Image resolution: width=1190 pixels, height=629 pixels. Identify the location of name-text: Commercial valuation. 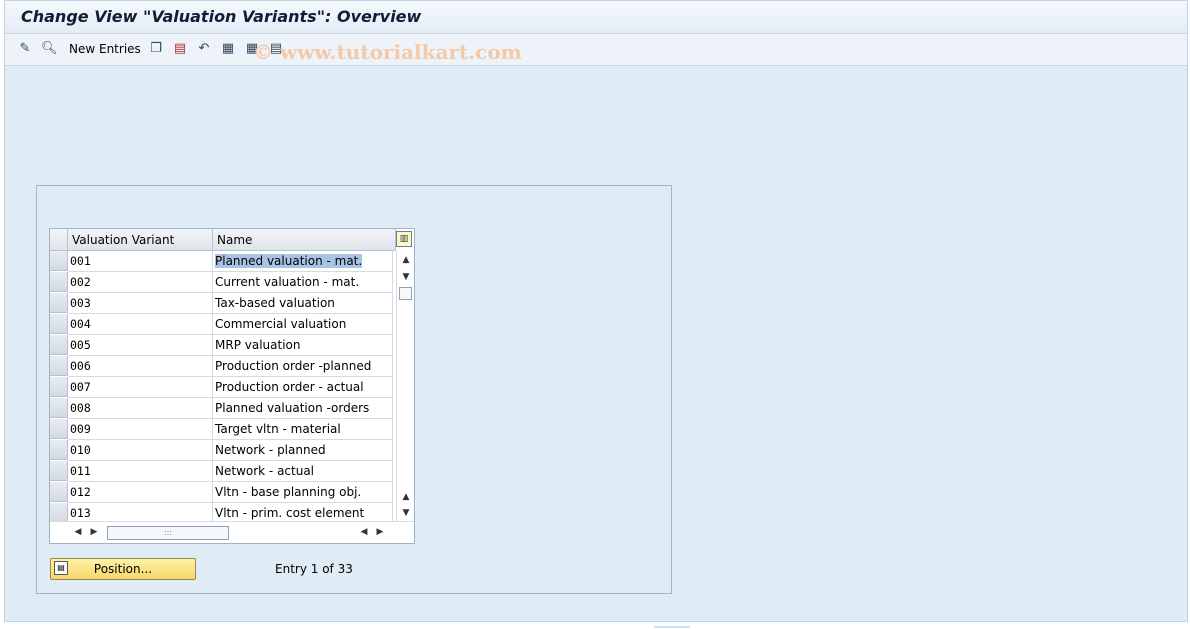
(281, 324).